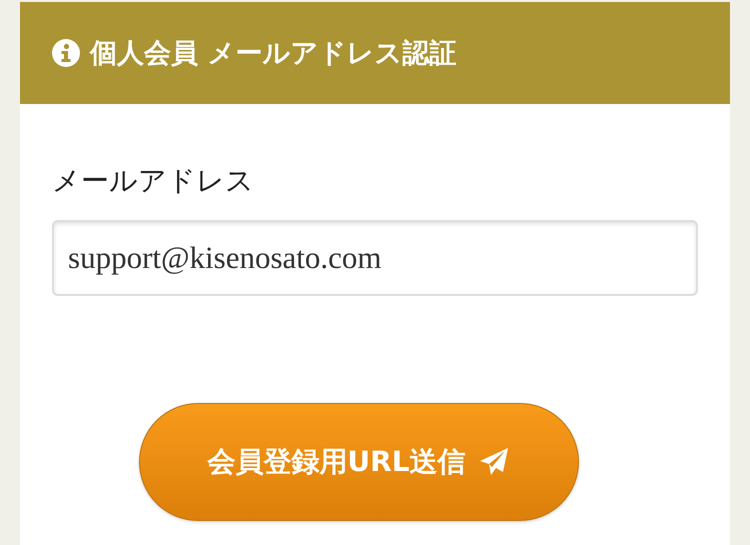  I want to click on page-title: 個人会員 メールアドレス認証, so click(273, 54).